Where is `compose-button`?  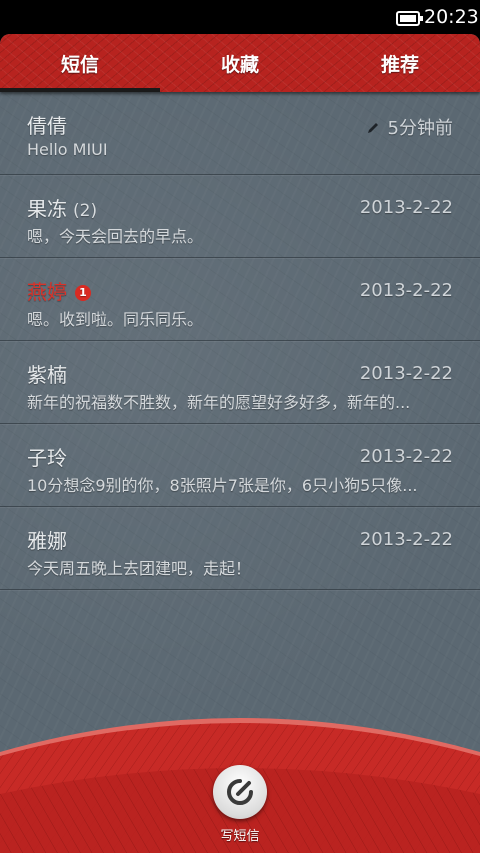 compose-button is located at coordinates (240, 792).